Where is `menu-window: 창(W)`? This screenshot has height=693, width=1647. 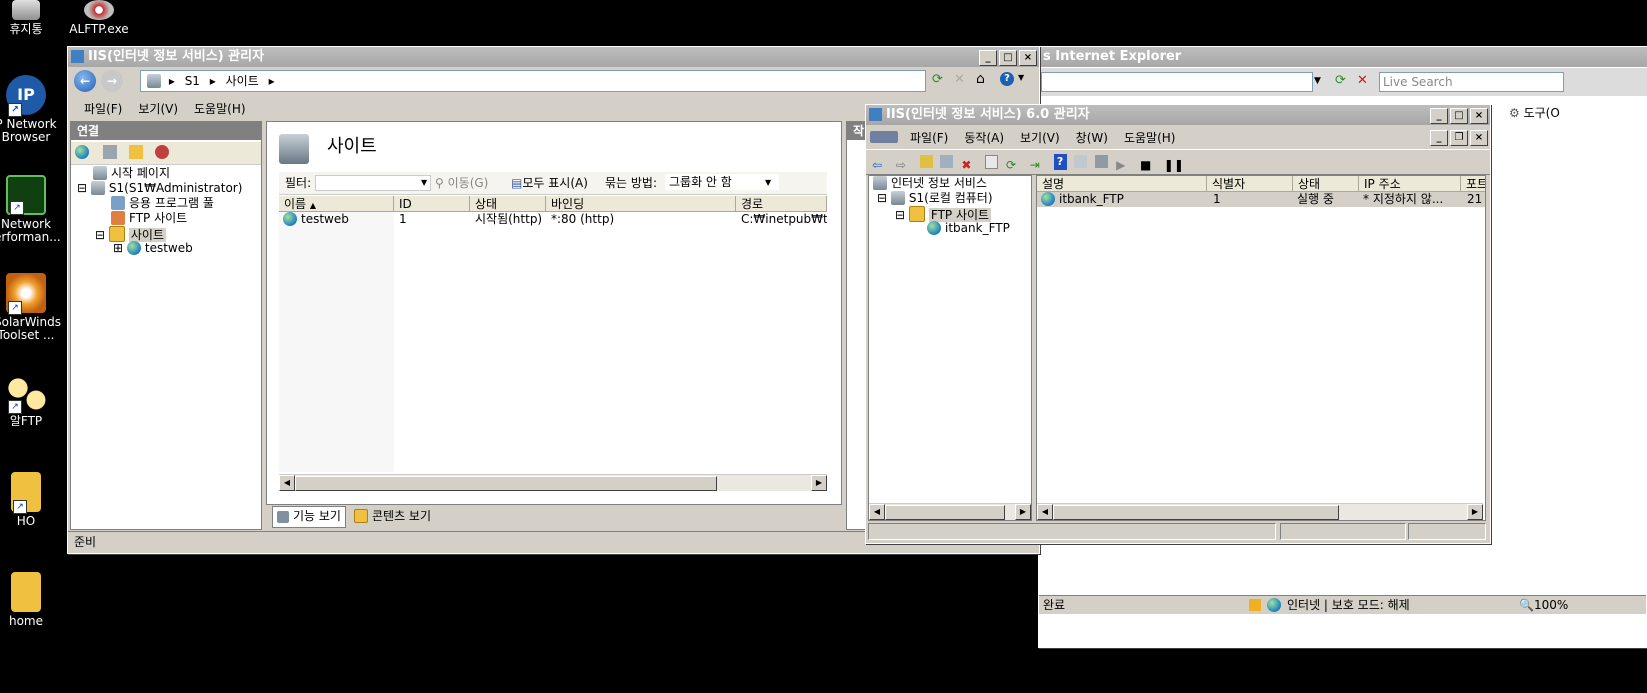 menu-window: 창(W) is located at coordinates (1092, 137).